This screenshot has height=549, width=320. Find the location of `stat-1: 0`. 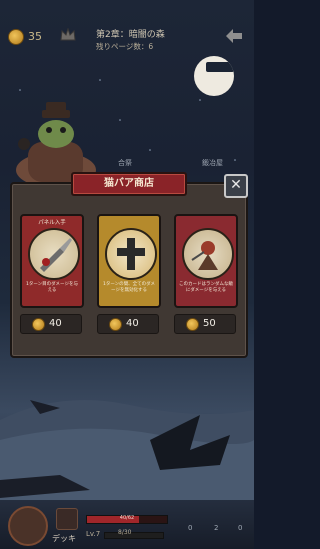

stat-1: 0 is located at coordinates (190, 528).